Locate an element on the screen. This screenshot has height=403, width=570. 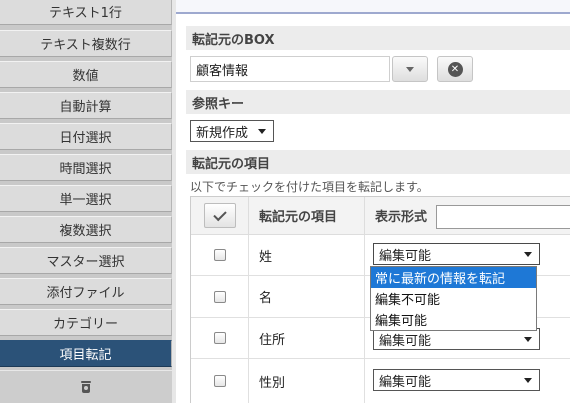
sidebar-item-auto-calc: 自動計算 is located at coordinates (86, 105).